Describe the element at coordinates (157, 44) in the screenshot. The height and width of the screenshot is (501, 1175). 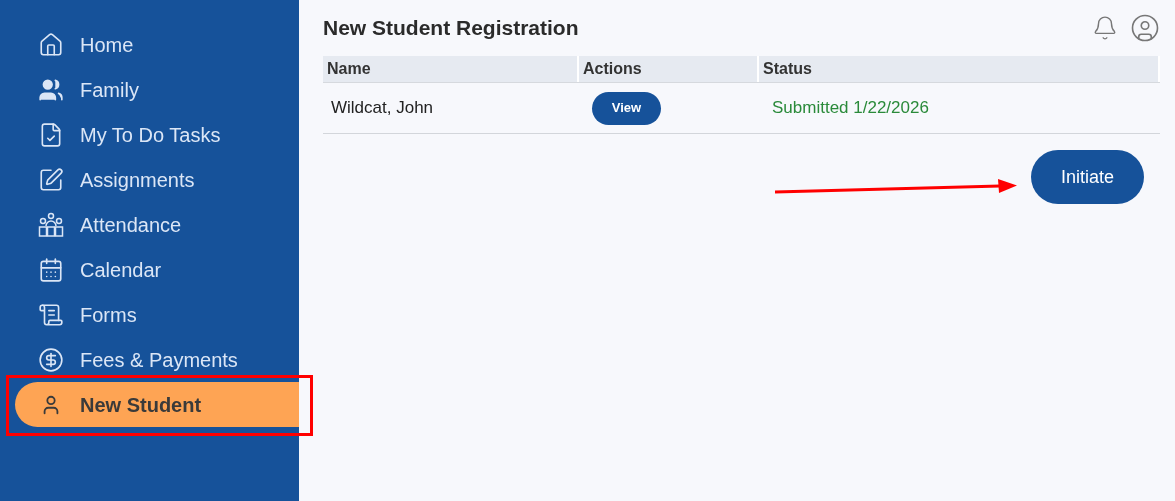
I see `sidebar-item: Home` at that location.